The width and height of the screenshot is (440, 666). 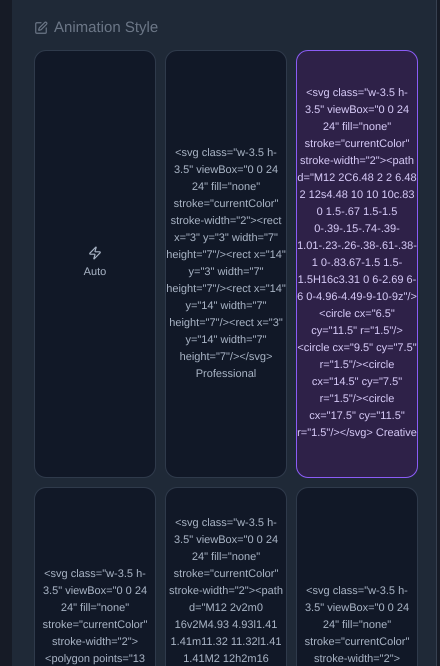 What do you see at coordinates (357, 576) in the screenshot?
I see `style-option: <svg class="w-3.5 h-3.5" viewBox="0 0 24 24" fill="none" stroke="currentColor" stroke-width="2">` at bounding box center [357, 576].